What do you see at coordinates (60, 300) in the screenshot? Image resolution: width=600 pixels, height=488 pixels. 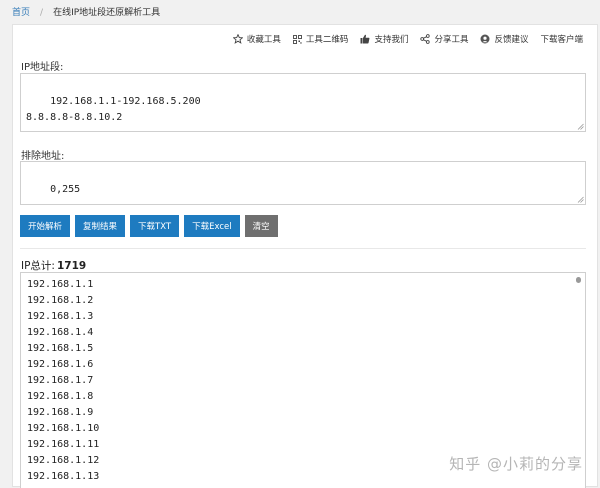 I see `result-line: 192.168.1.2` at bounding box center [60, 300].